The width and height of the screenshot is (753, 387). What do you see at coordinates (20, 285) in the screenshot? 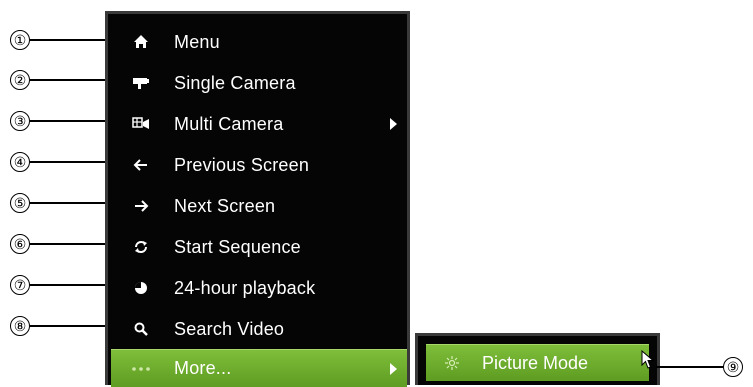
I see `callout-number: ⑦` at bounding box center [20, 285].